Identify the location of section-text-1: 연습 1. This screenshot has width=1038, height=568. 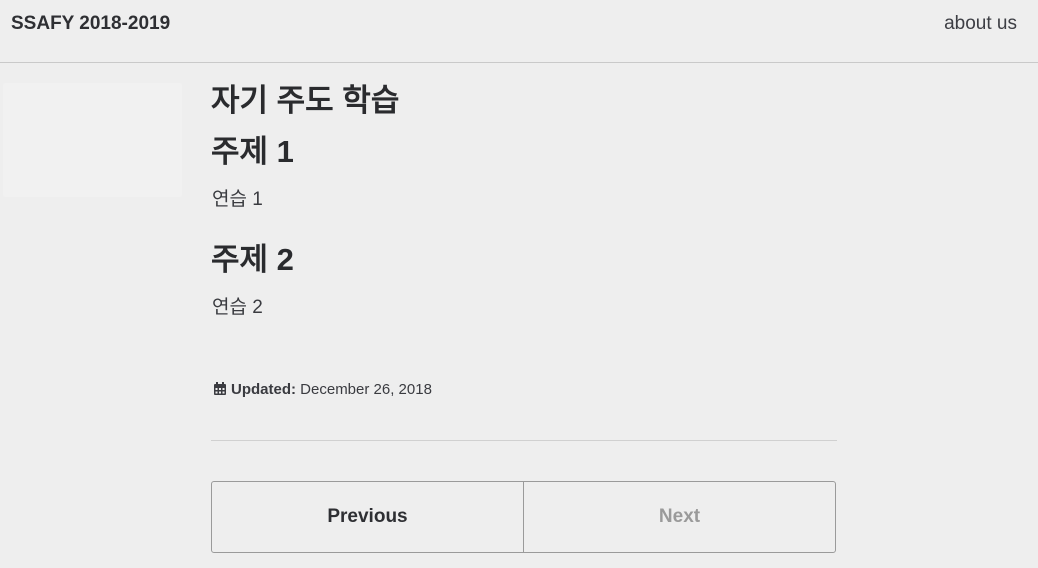
(237, 199).